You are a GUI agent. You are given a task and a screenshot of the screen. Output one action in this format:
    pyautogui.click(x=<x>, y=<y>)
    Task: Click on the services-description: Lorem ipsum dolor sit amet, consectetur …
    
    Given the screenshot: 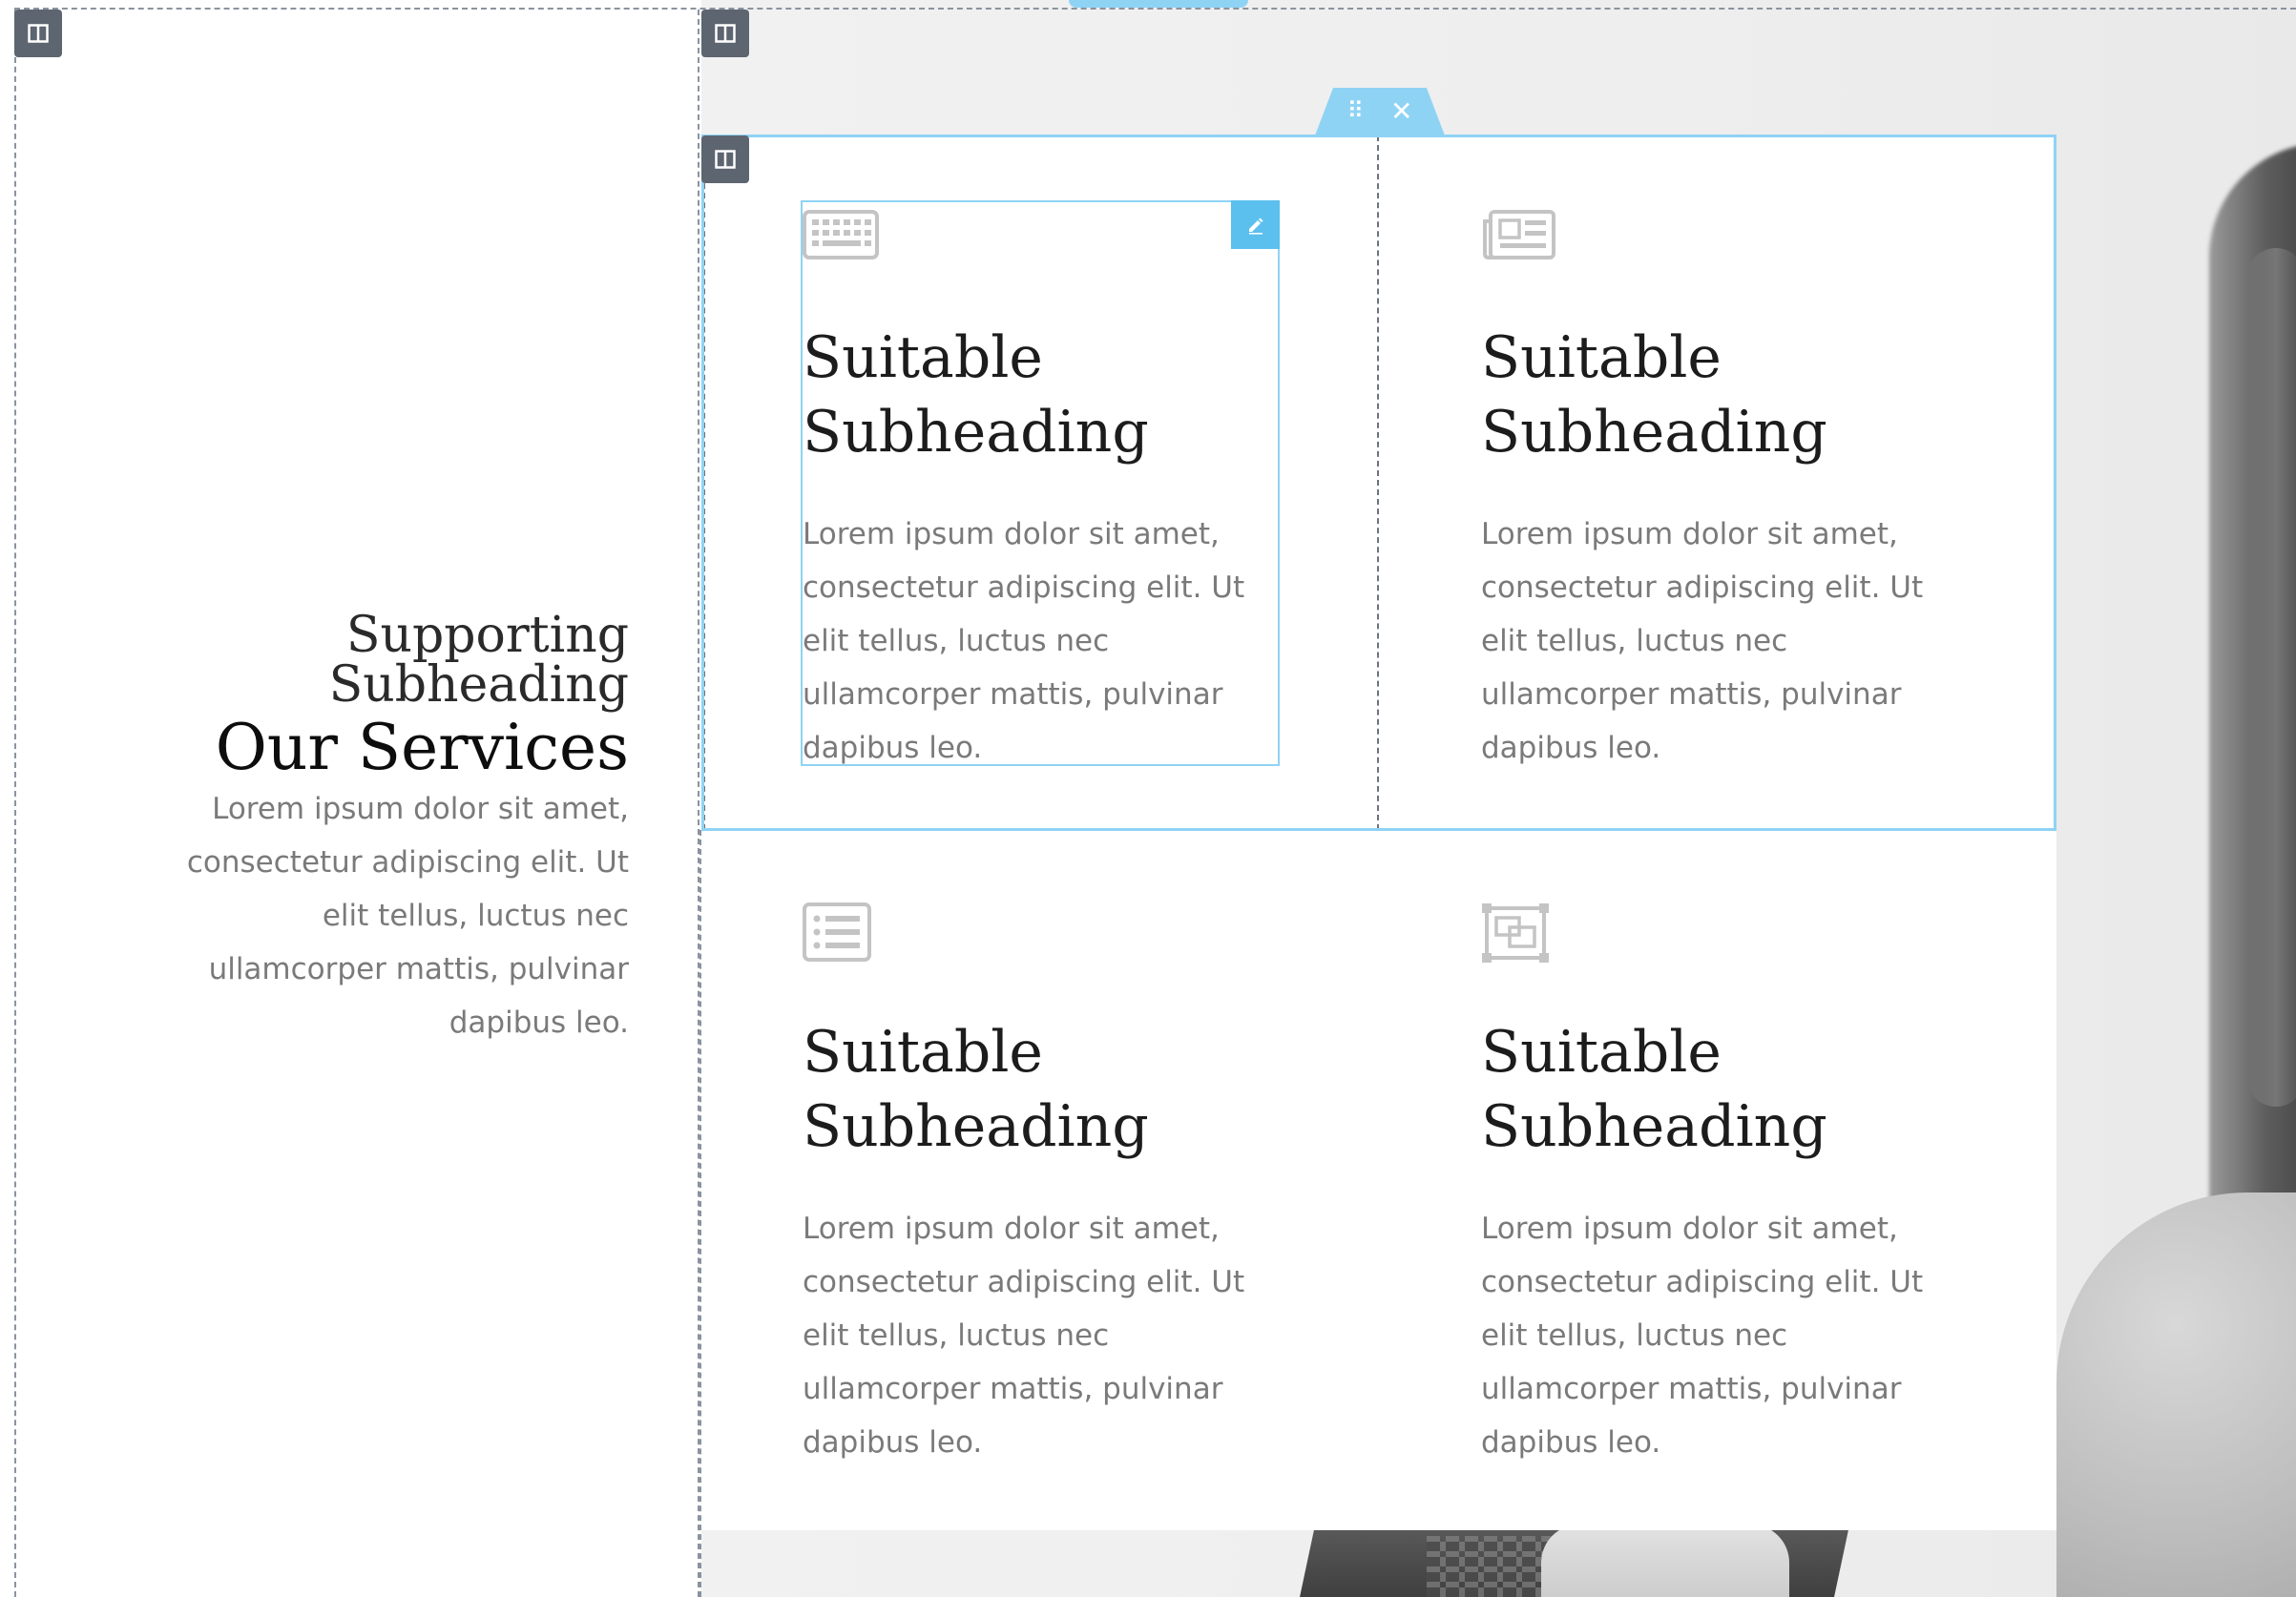 What is the action you would take?
    pyautogui.click(x=408, y=916)
    